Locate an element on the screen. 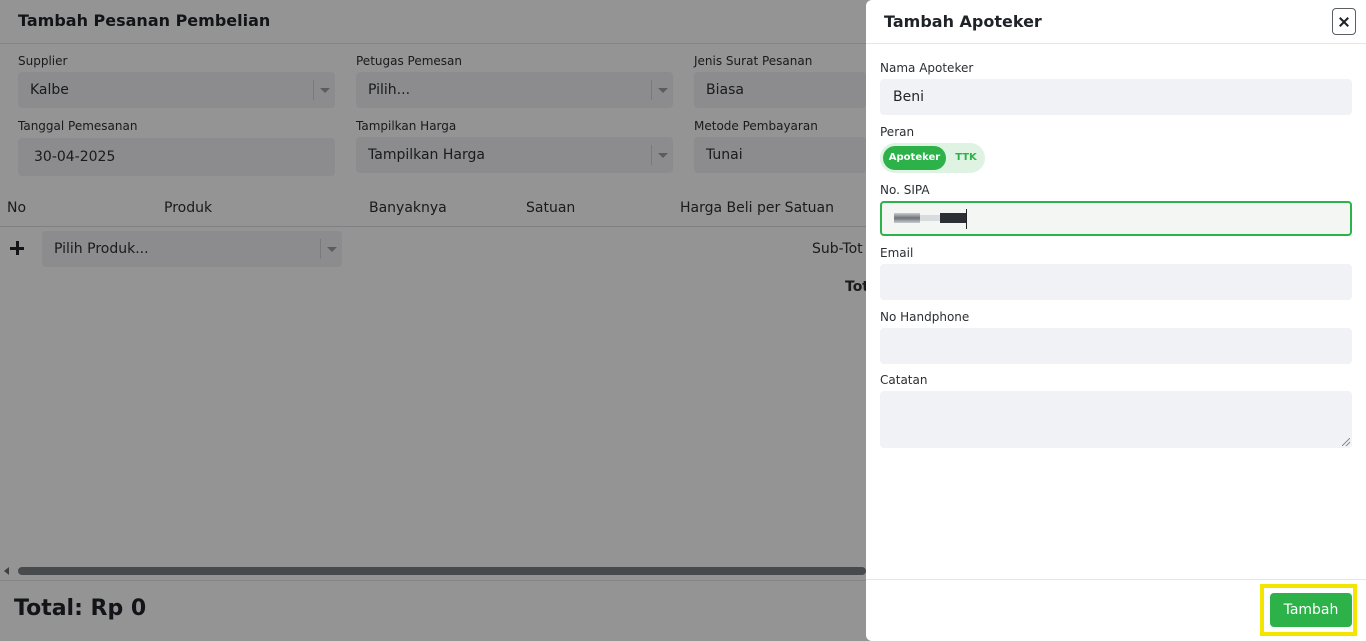  email-input is located at coordinates (1116, 282).